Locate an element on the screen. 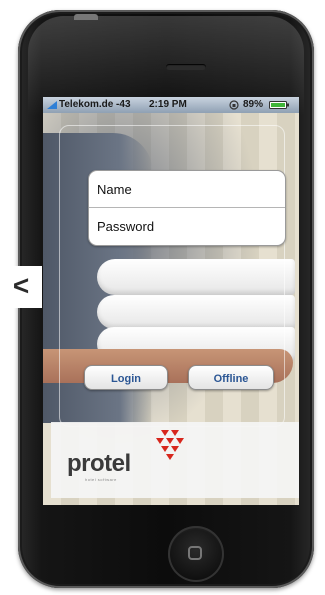 This screenshot has width=325, height=595. login-button: Login is located at coordinates (126, 377).